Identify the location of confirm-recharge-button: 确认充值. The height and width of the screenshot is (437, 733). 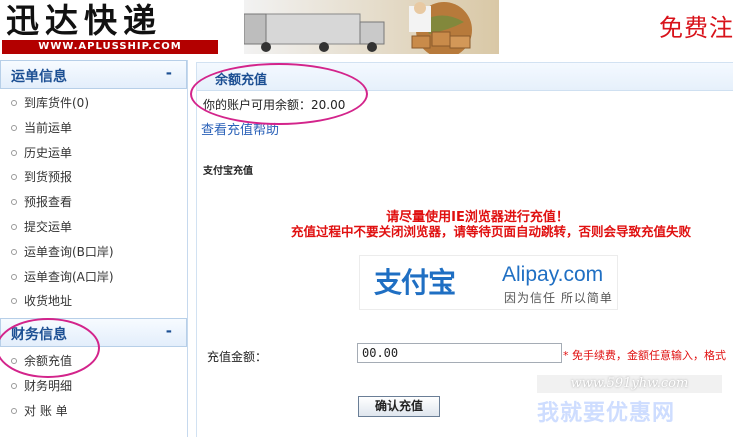
(399, 406).